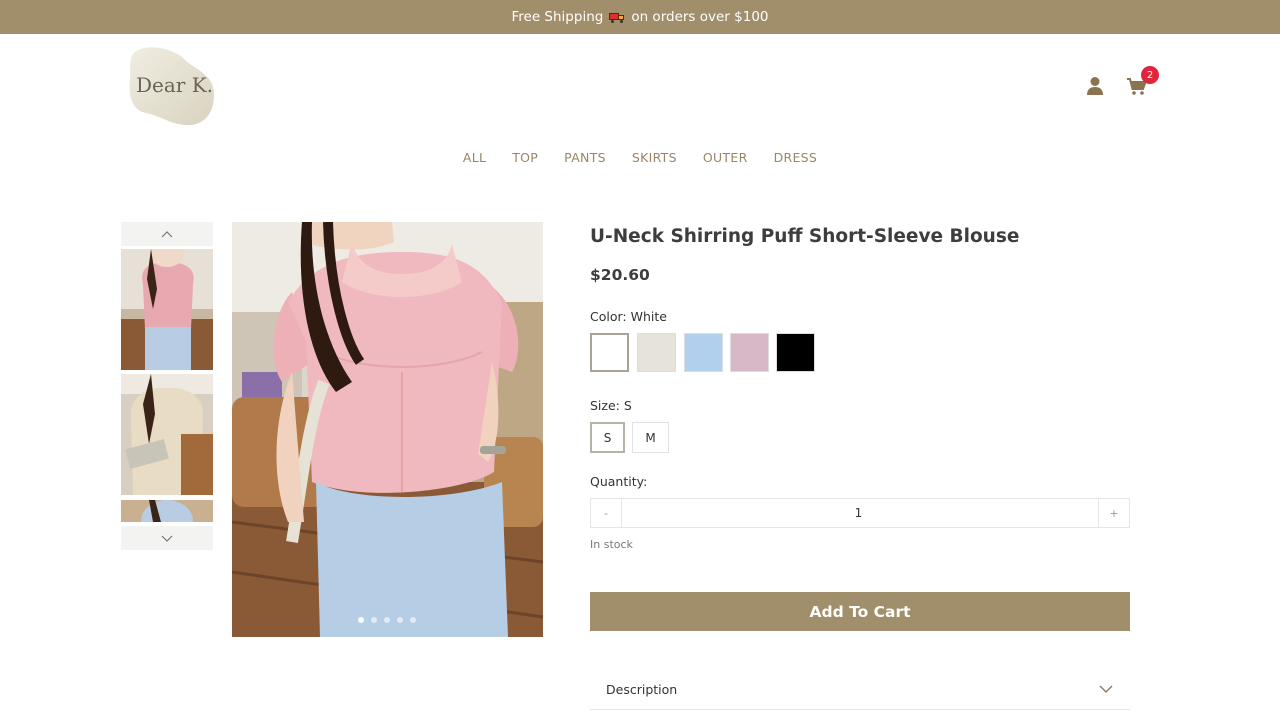 This screenshot has height=720, width=1280. Describe the element at coordinates (860, 691) in the screenshot. I see `description-accordion: Description` at that location.